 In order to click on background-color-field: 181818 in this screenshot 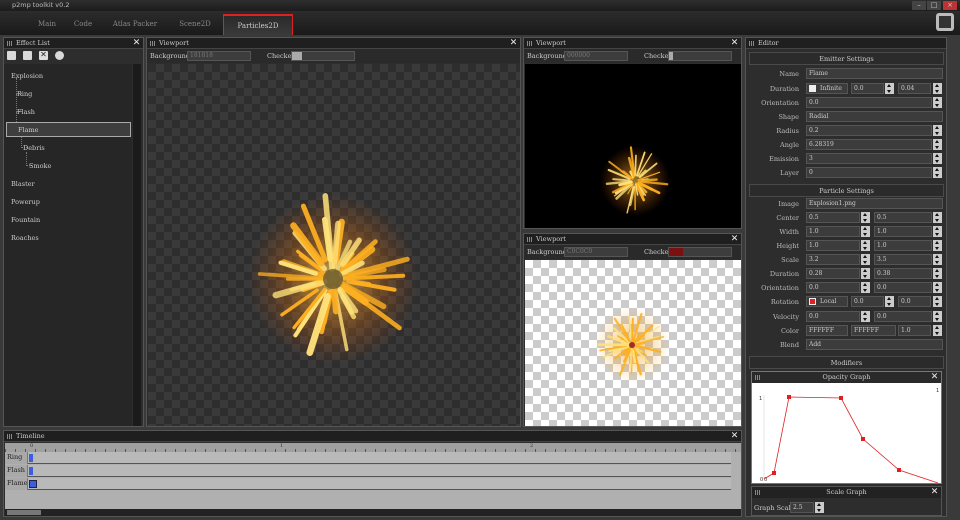, I will do `click(219, 56)`.